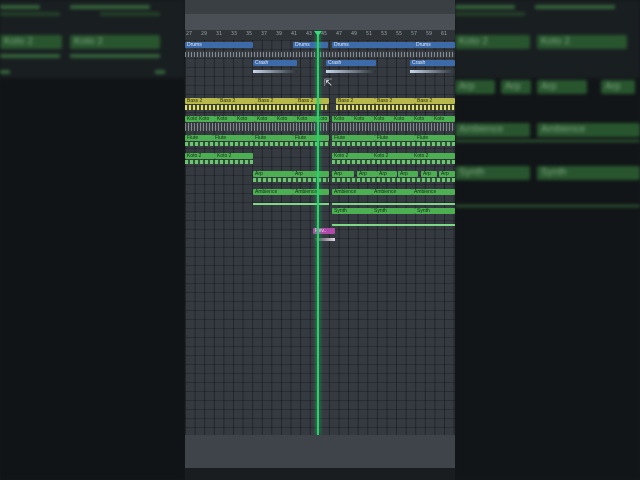  Describe the element at coordinates (320, 451) in the screenshot. I see `bottom-bar` at that location.